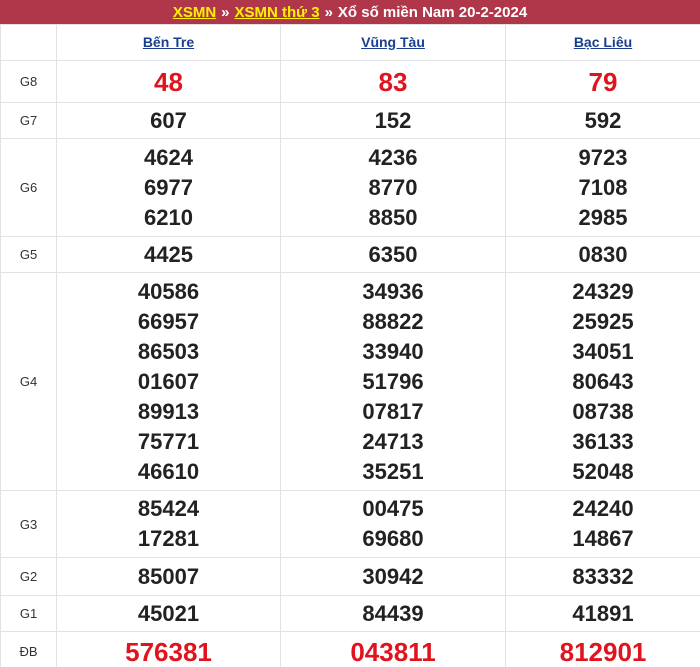 This screenshot has height=667, width=700. I want to click on prize-number: 35251, so click(393, 471).